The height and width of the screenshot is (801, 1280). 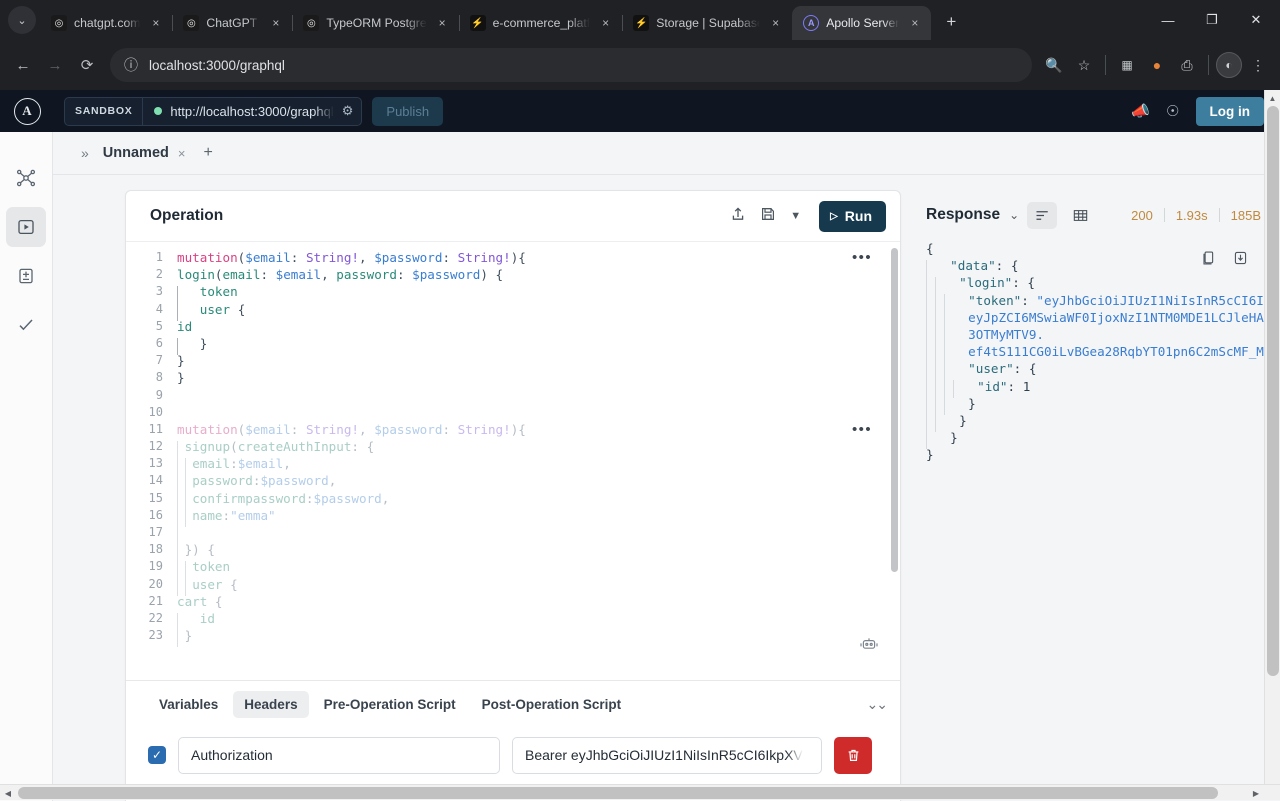 What do you see at coordinates (407, 111) in the screenshot?
I see `publish-button: Publish` at bounding box center [407, 111].